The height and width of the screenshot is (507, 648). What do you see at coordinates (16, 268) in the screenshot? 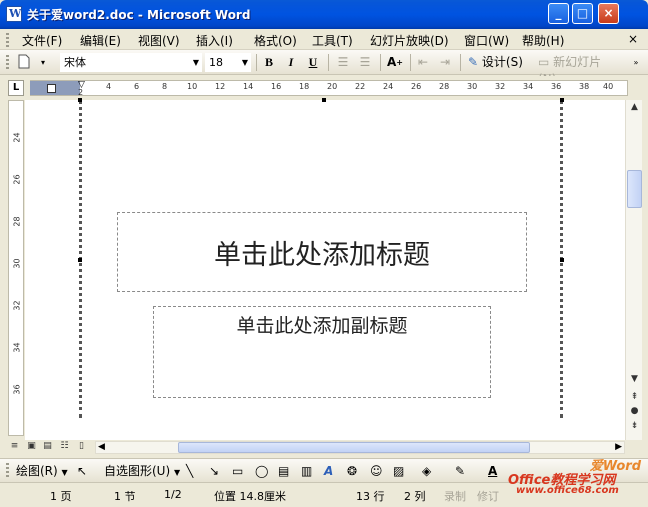
I see `vertical-ruler: 24 26 28 30 32 34 36` at bounding box center [16, 268].